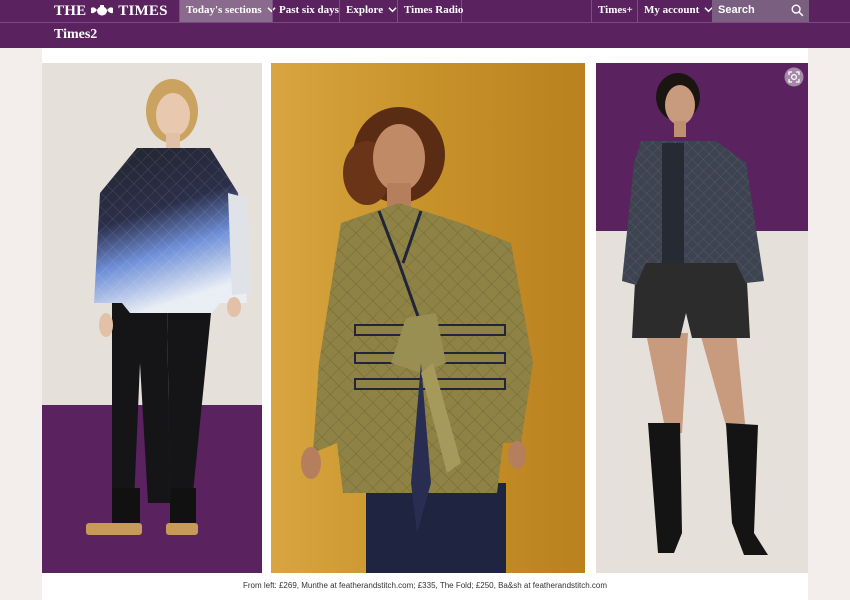 The image size is (850, 600). What do you see at coordinates (75, 35) in the screenshot?
I see `section-title: Times2` at bounding box center [75, 35].